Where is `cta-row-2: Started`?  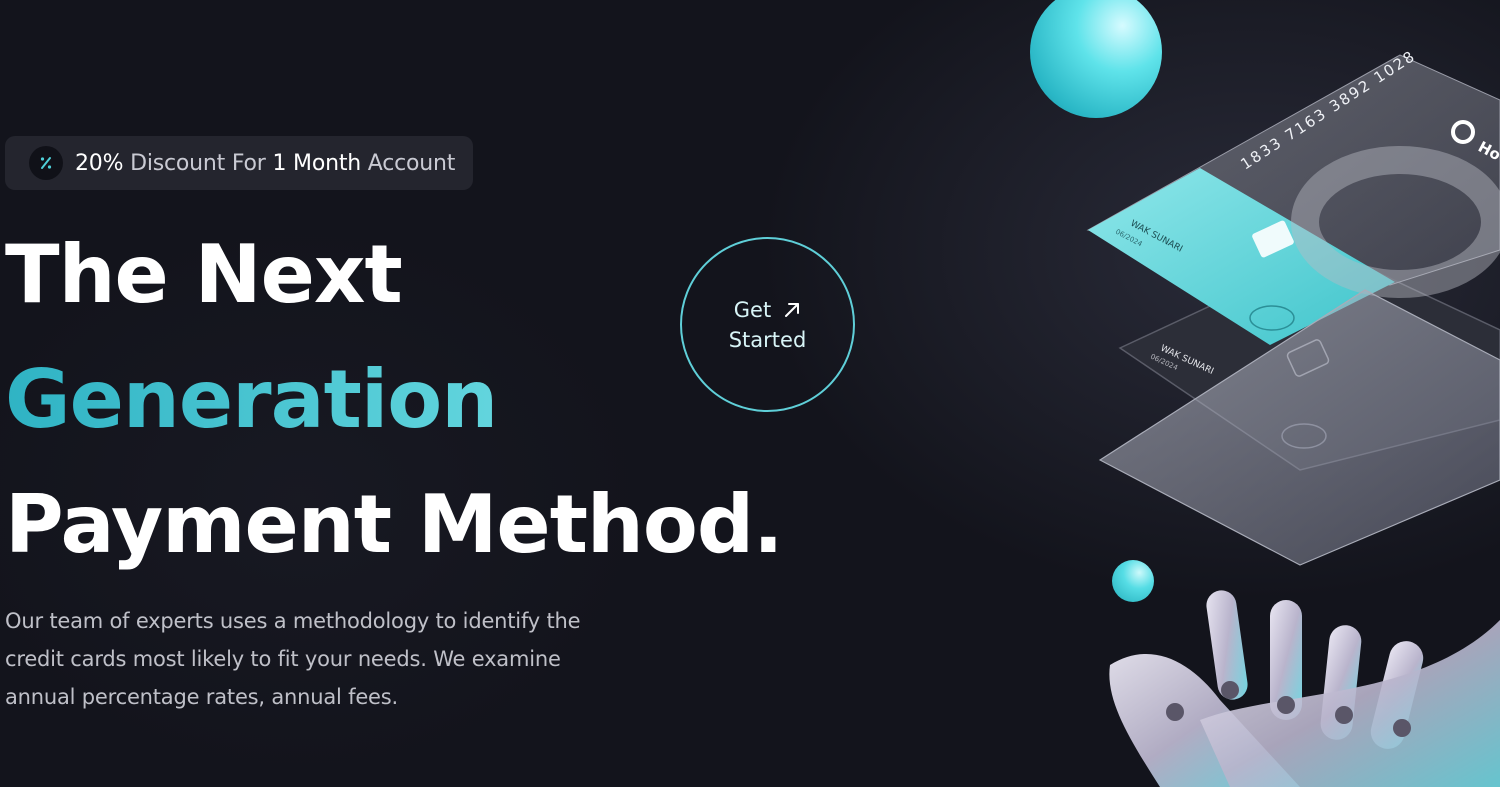
cta-row-2: Started is located at coordinates (768, 340).